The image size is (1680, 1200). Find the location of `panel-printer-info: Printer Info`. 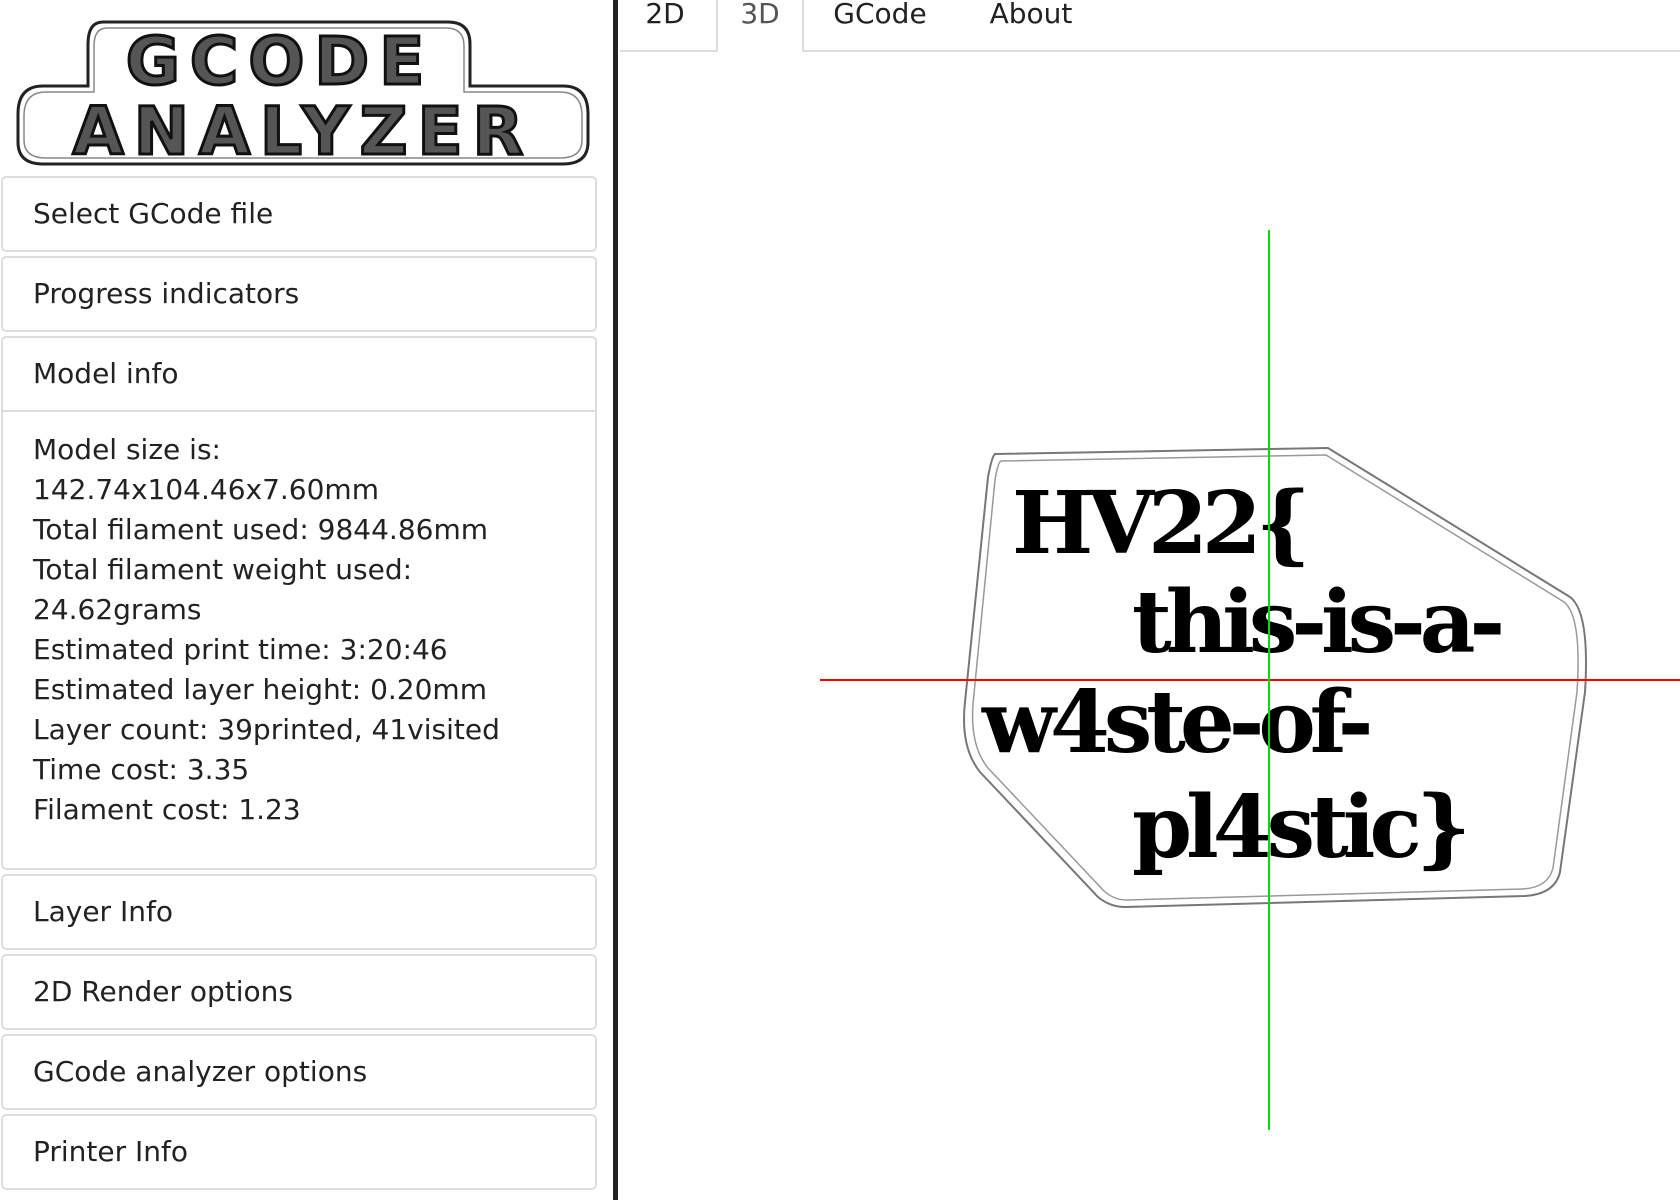

panel-printer-info: Printer Info is located at coordinates (299, 1152).